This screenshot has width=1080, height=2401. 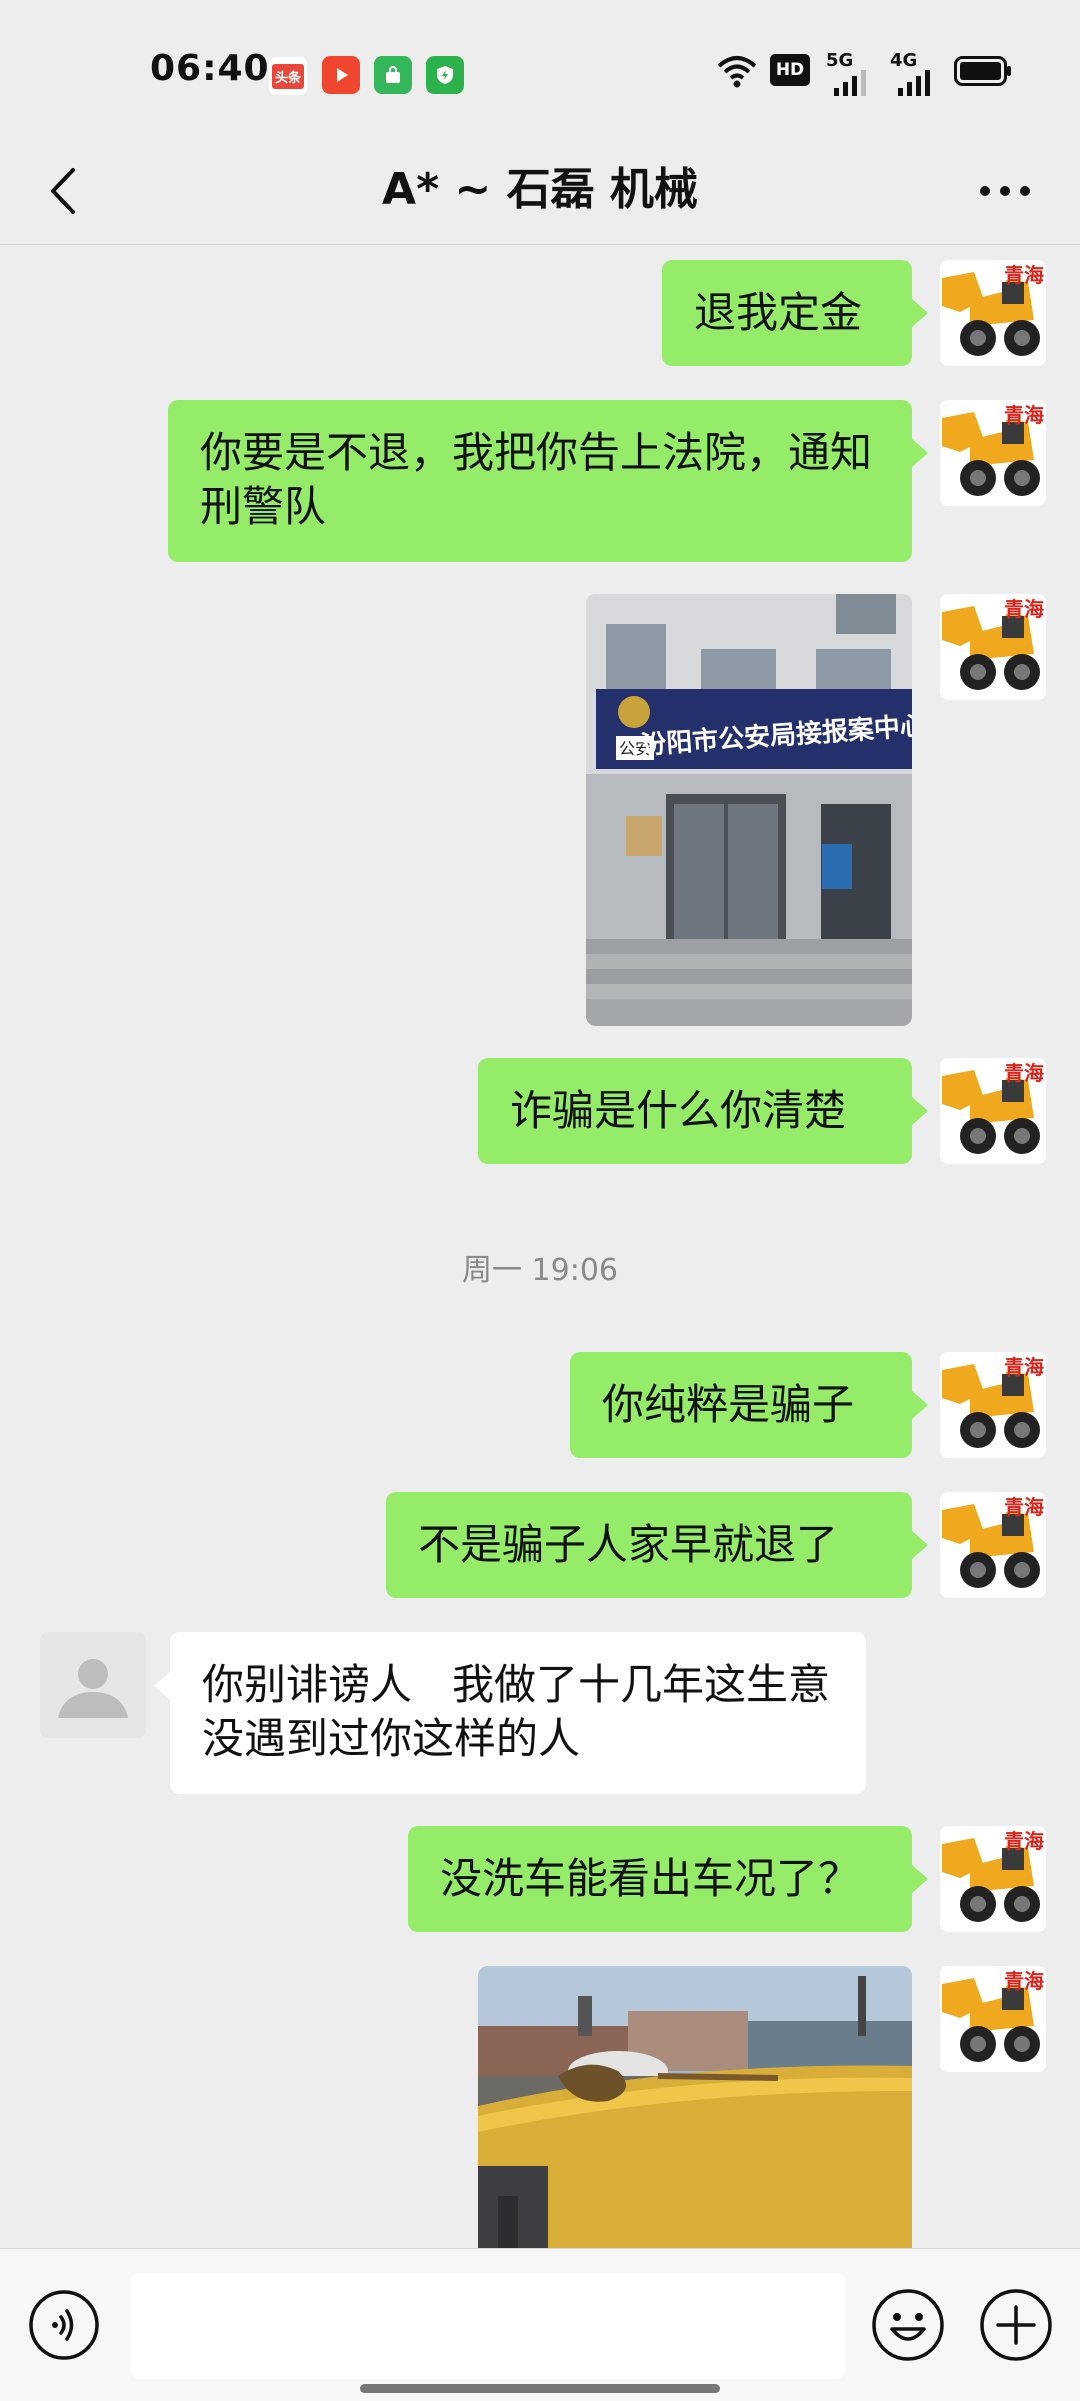 I want to click on message-bubble-outgoing: 诈骗是什么你清楚, so click(x=695, y=1111).